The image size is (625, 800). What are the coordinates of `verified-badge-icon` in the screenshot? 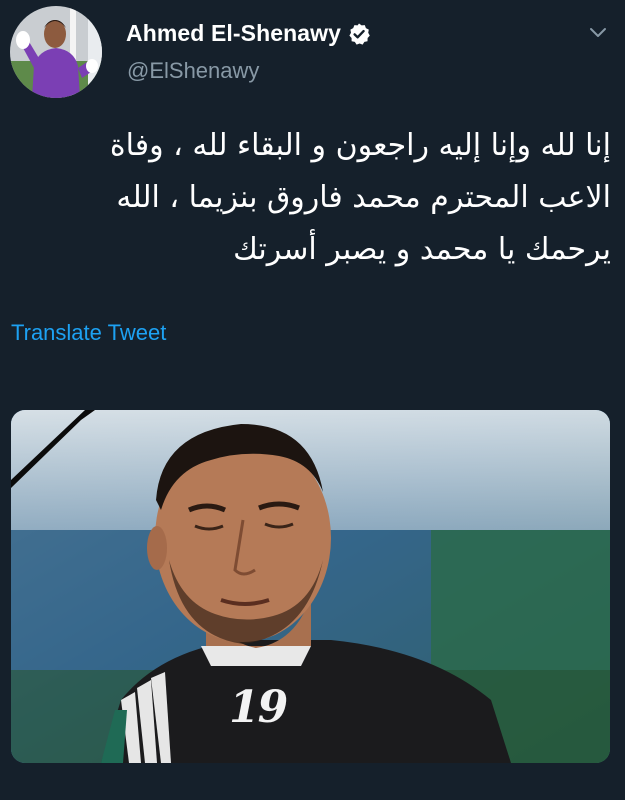 It's located at (359, 34).